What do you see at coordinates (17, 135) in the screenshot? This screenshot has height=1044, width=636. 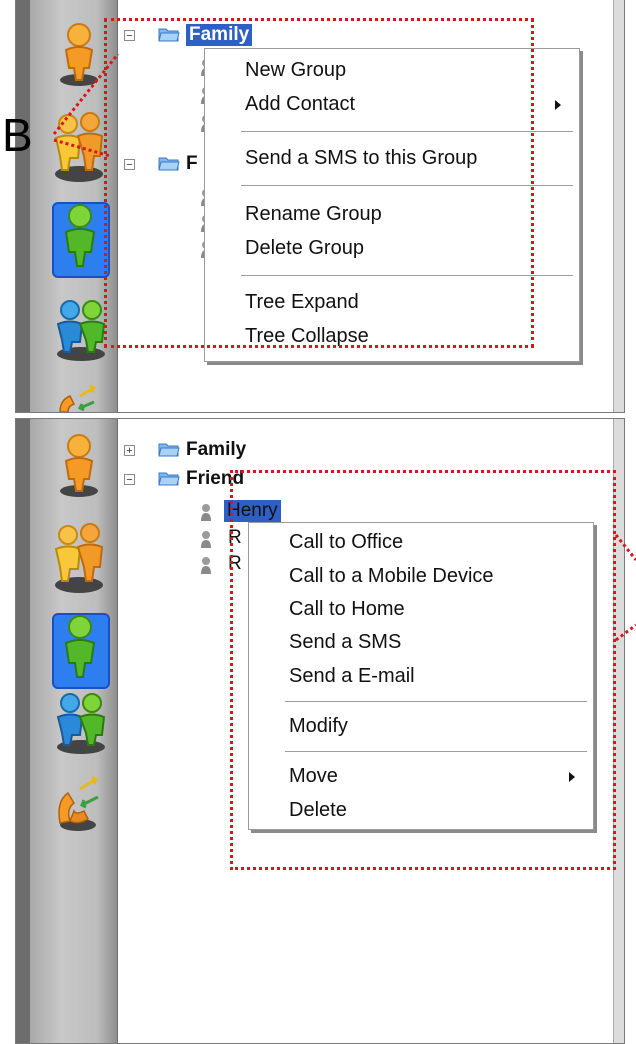 I see `callout-label-b: B` at bounding box center [17, 135].